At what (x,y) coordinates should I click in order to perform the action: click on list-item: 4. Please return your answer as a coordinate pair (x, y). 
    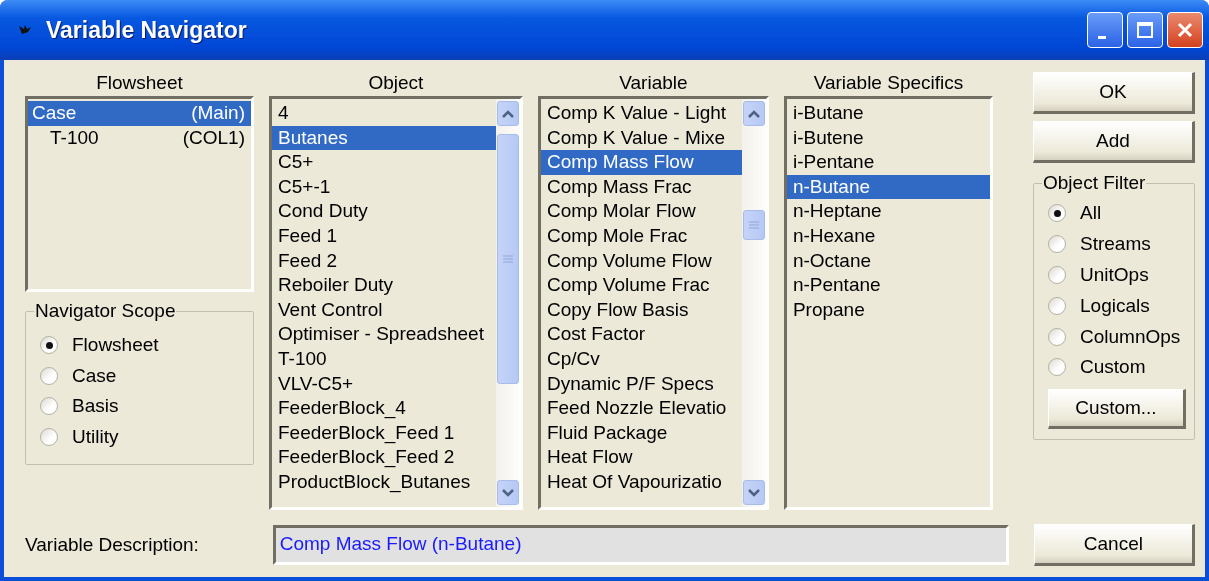
    Looking at the image, I should click on (384, 113).